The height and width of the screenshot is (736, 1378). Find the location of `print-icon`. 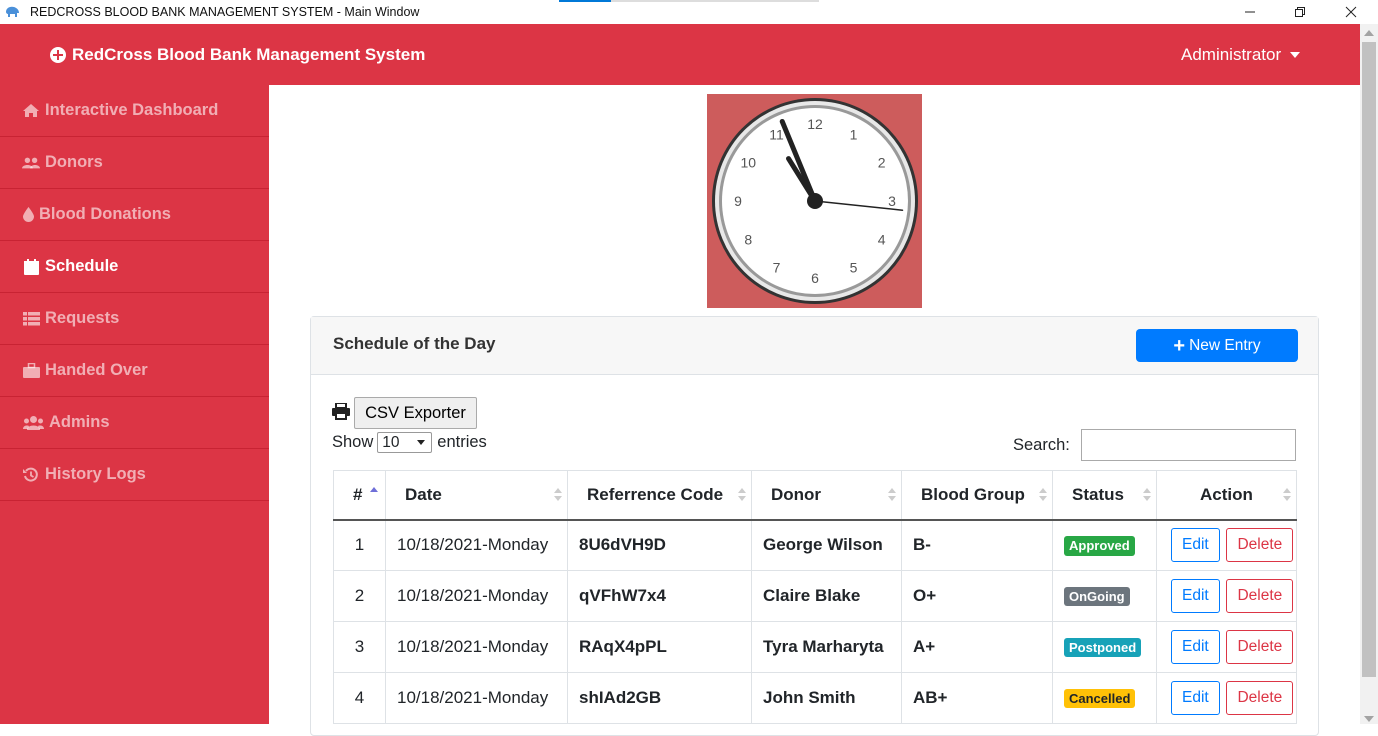

print-icon is located at coordinates (341, 411).